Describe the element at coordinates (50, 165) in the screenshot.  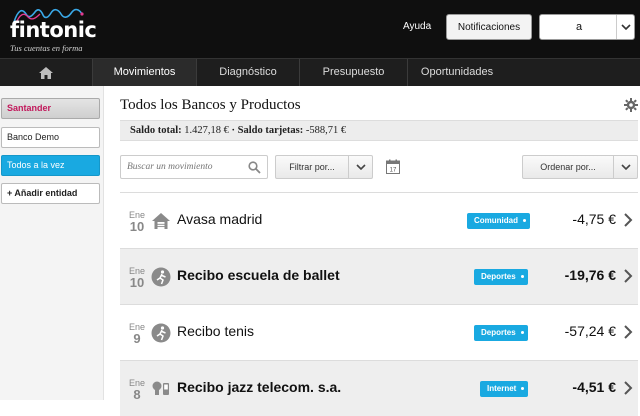
I see `sidebar-item-todos: Todos a la vez` at that location.